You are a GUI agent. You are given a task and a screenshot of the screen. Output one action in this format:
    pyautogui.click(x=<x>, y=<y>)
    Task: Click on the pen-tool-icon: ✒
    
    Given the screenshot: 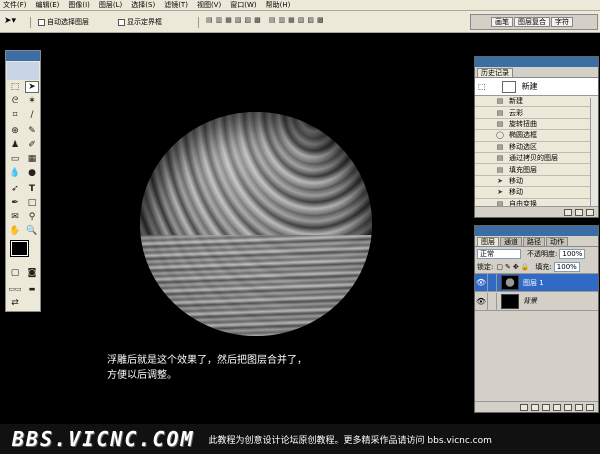 What is the action you would take?
    pyautogui.click(x=15, y=203)
    